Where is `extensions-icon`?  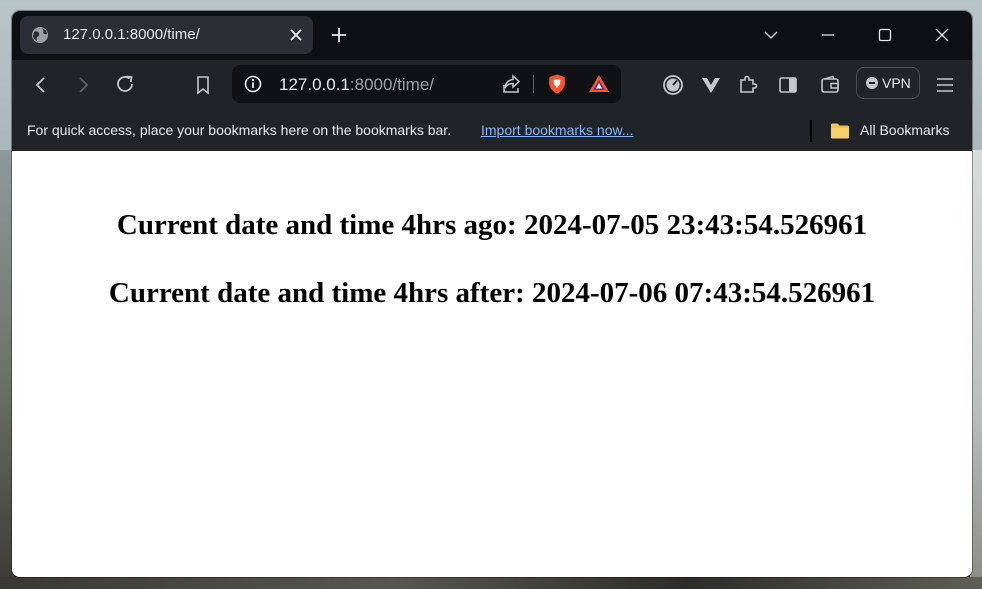
extensions-icon is located at coordinates (748, 84).